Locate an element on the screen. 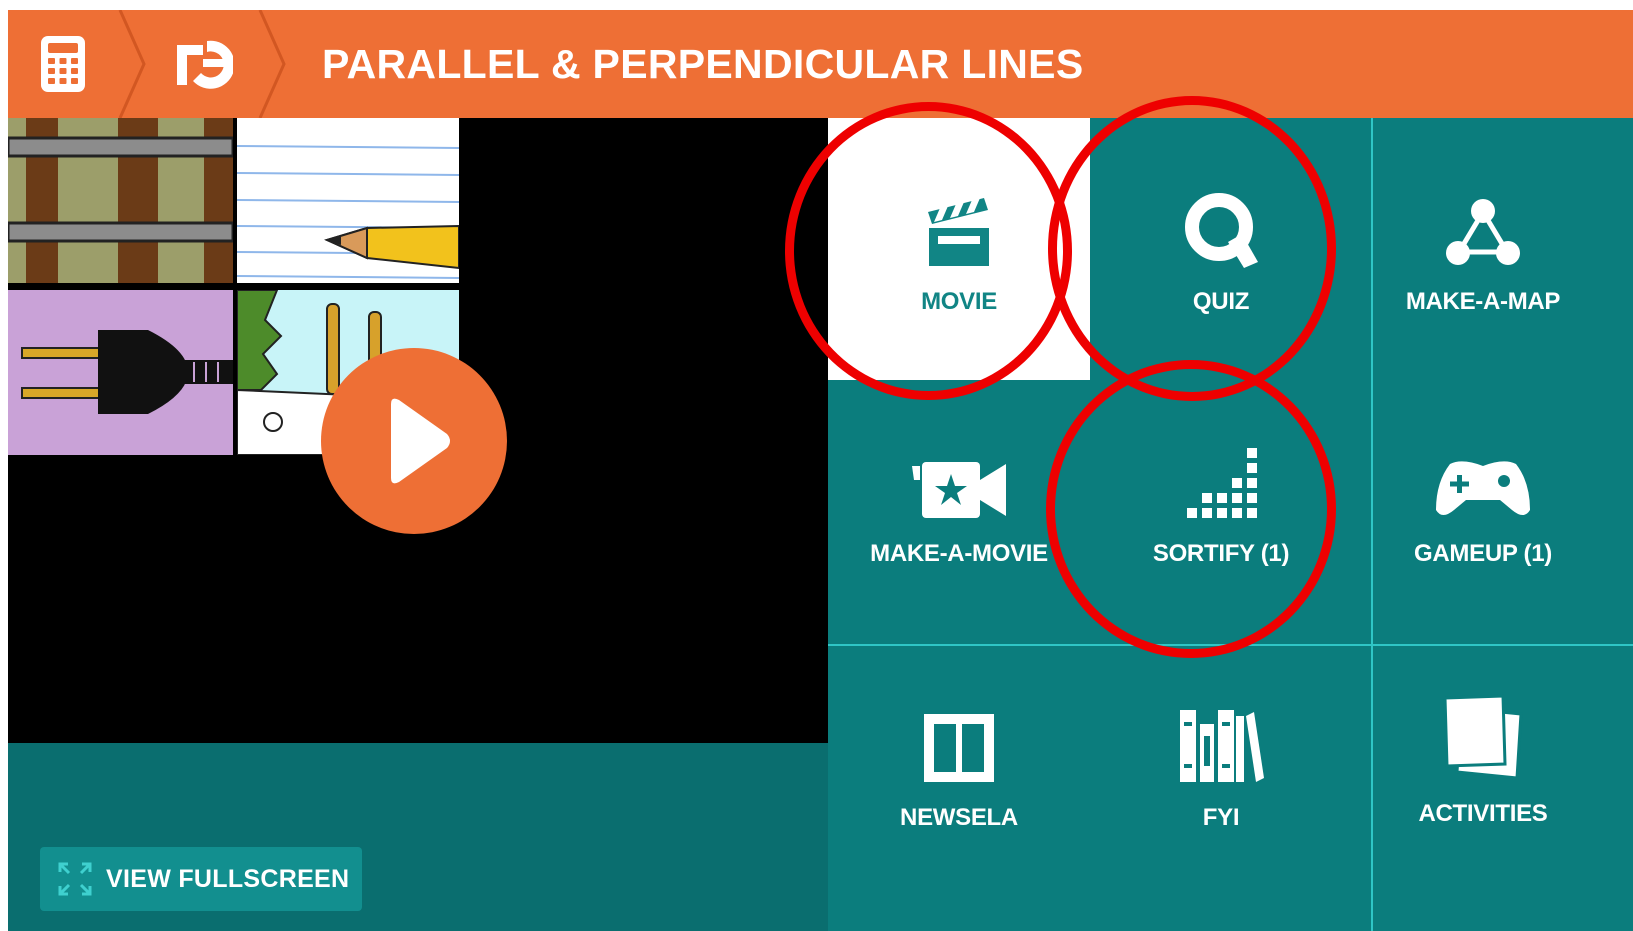 The height and width of the screenshot is (931, 1633). quiz-q-icon is located at coordinates (1221, 223).